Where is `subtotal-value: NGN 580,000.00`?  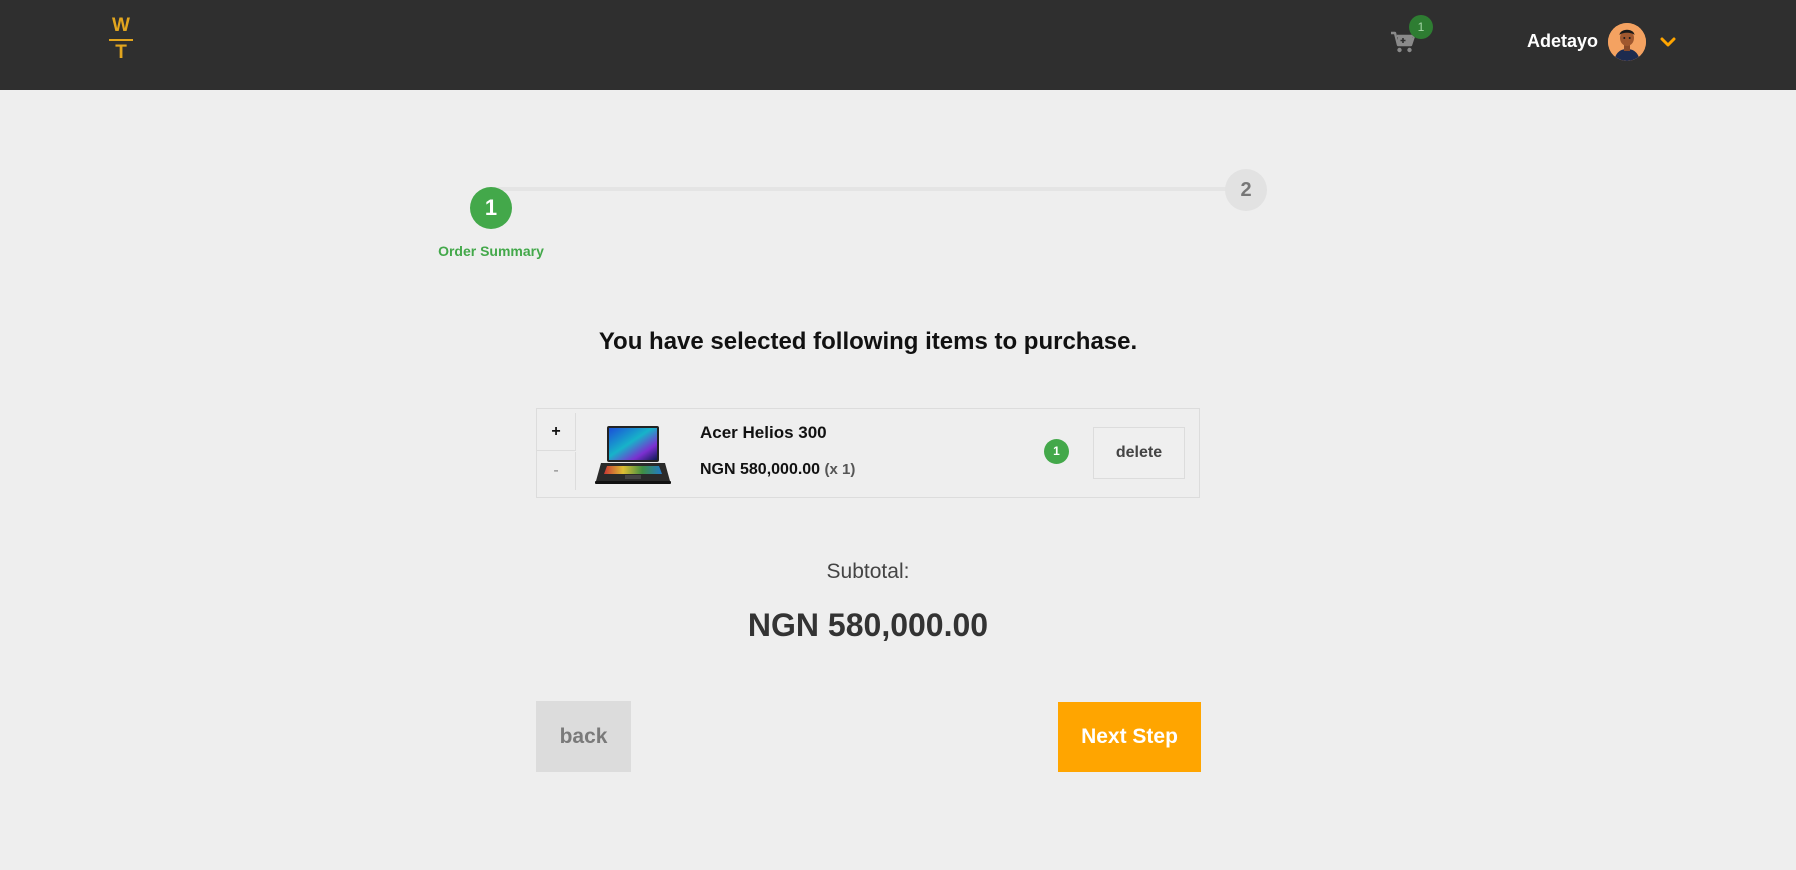 subtotal-value: NGN 580,000.00 is located at coordinates (868, 625).